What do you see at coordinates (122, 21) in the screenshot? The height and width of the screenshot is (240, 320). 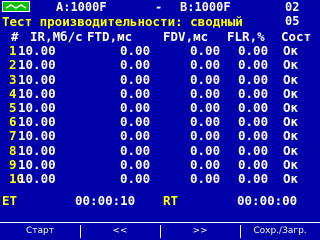 I see `page-title: Тест производительности: сводный` at bounding box center [122, 21].